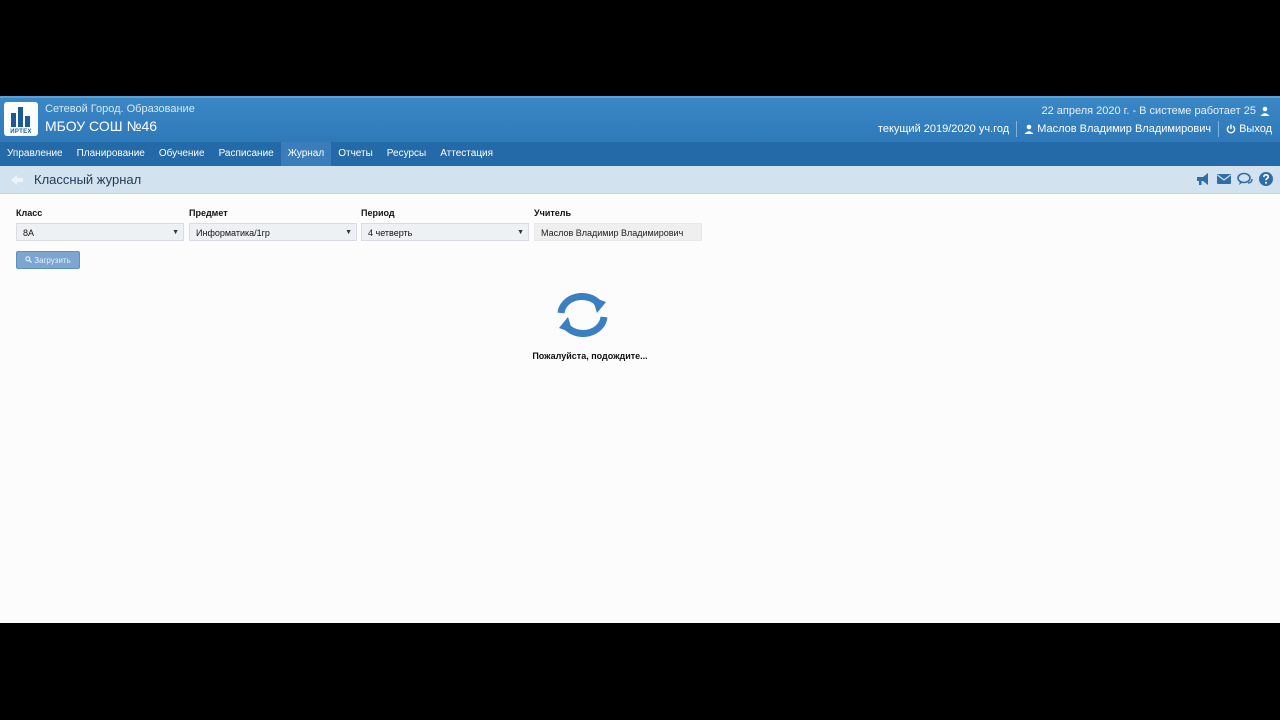 The width and height of the screenshot is (1280, 720). I want to click on class-field: Класс 8А ▼, so click(100, 224).